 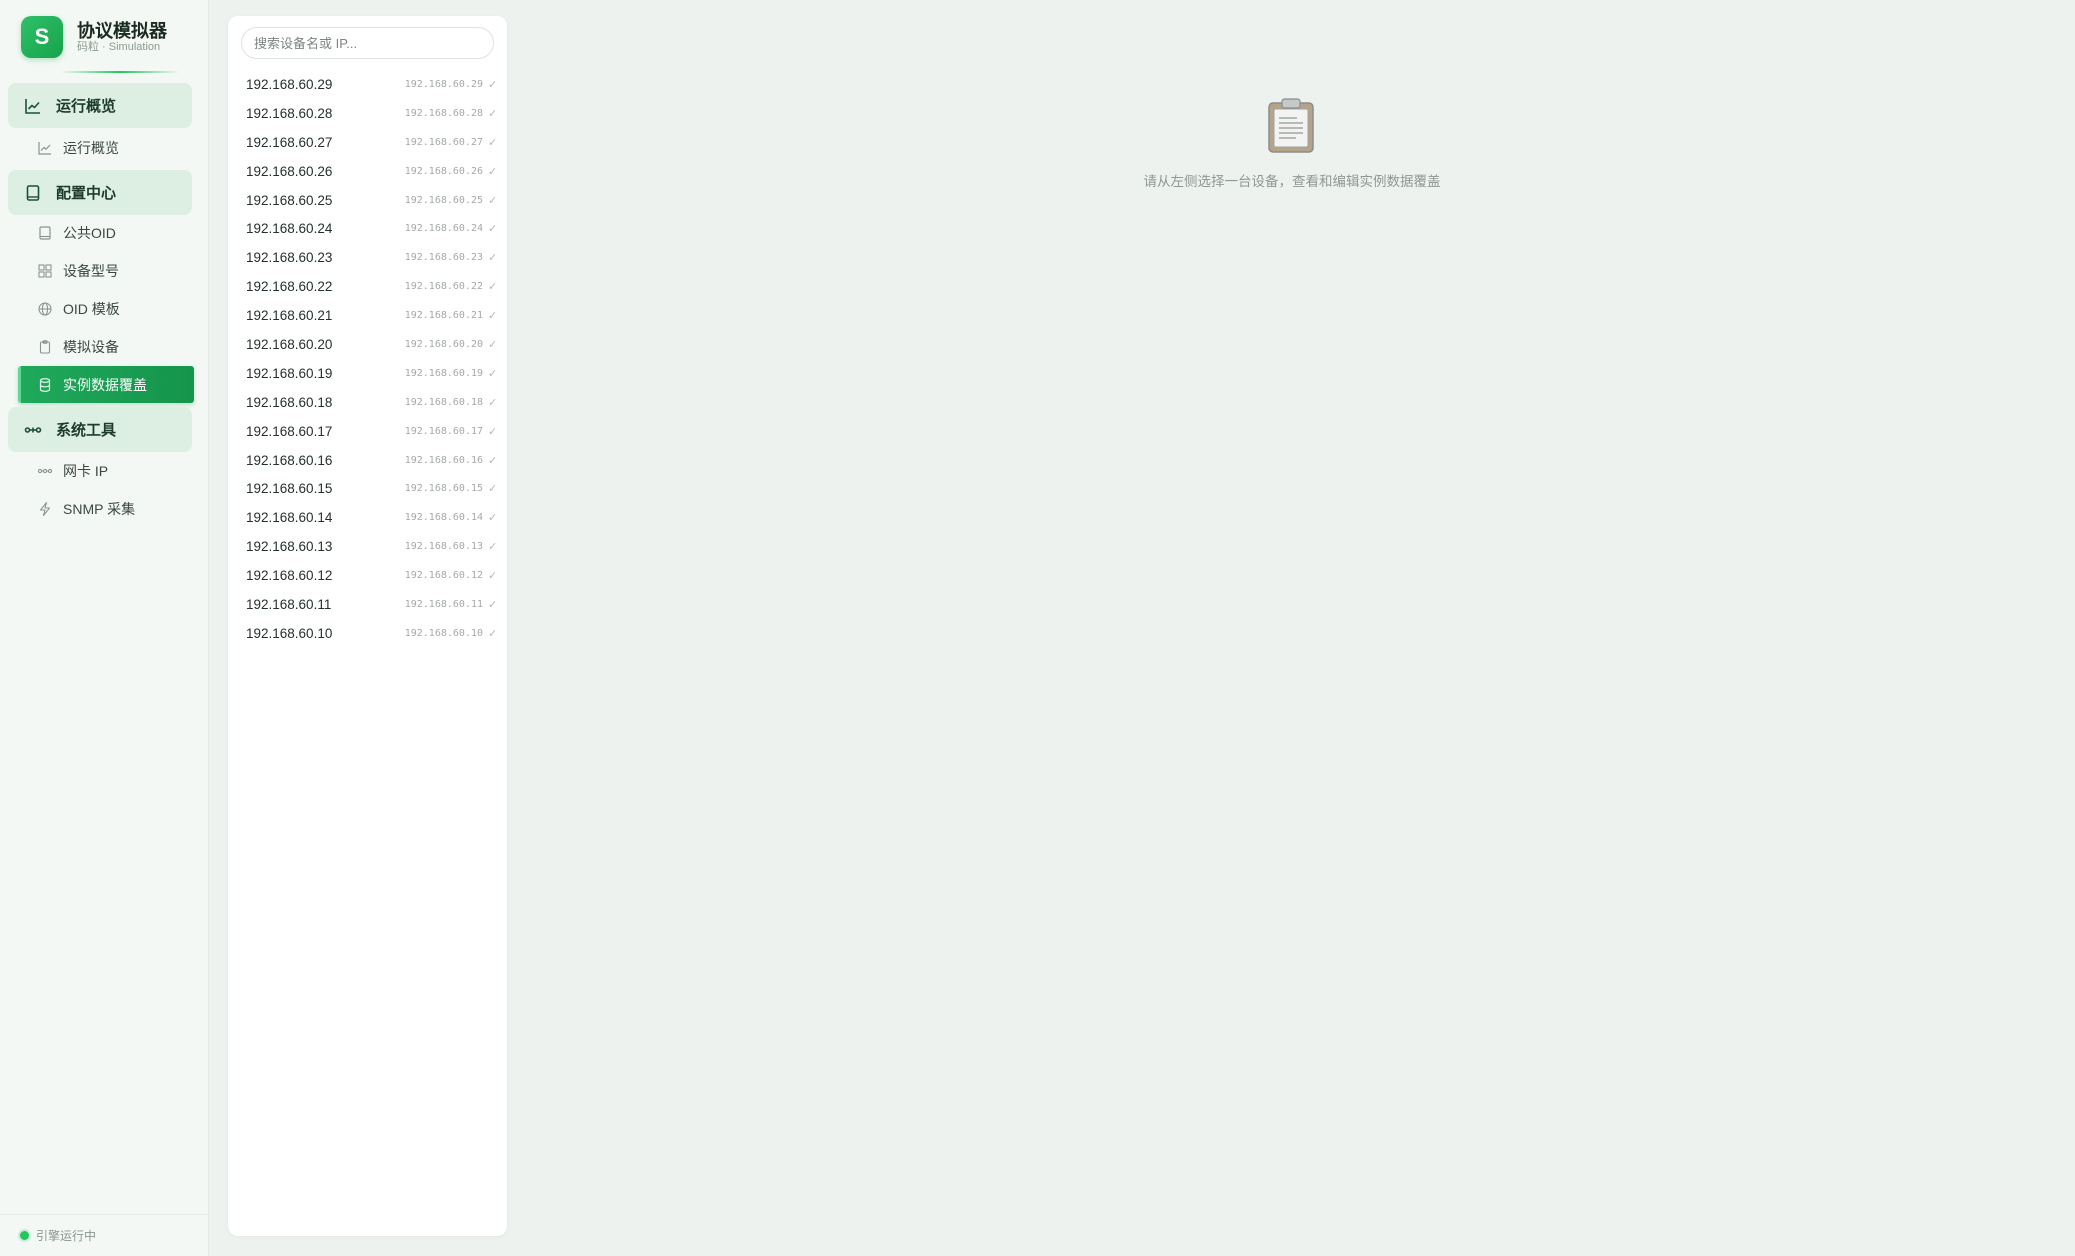 What do you see at coordinates (367, 575) in the screenshot?
I see `device-list-item: 192.168.60.12 192.168.60.12 ✓` at bounding box center [367, 575].